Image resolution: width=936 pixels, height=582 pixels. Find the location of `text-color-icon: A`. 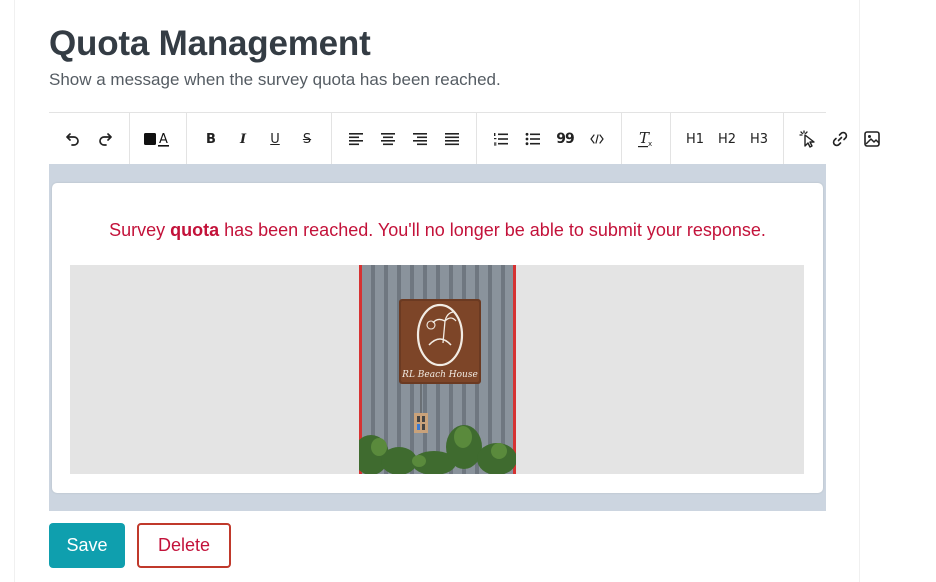

text-color-icon: A is located at coordinates (158, 139).